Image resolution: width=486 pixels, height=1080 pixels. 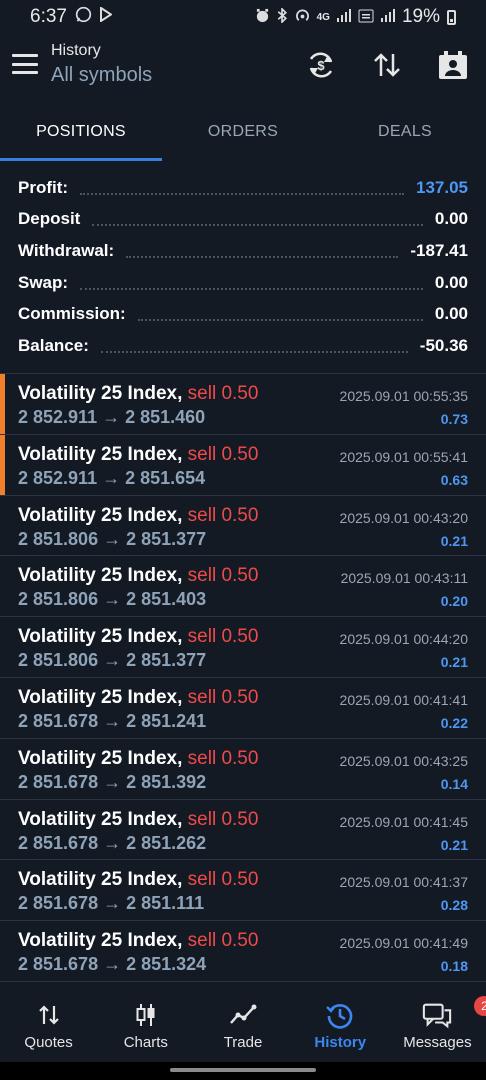 I want to click on deal-profit: 0.28, so click(x=454, y=905).